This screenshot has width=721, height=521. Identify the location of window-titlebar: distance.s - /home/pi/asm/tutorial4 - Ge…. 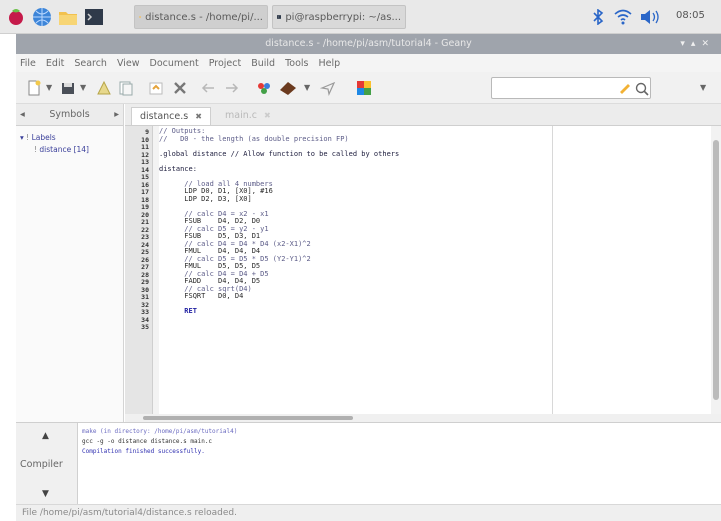
(368, 44).